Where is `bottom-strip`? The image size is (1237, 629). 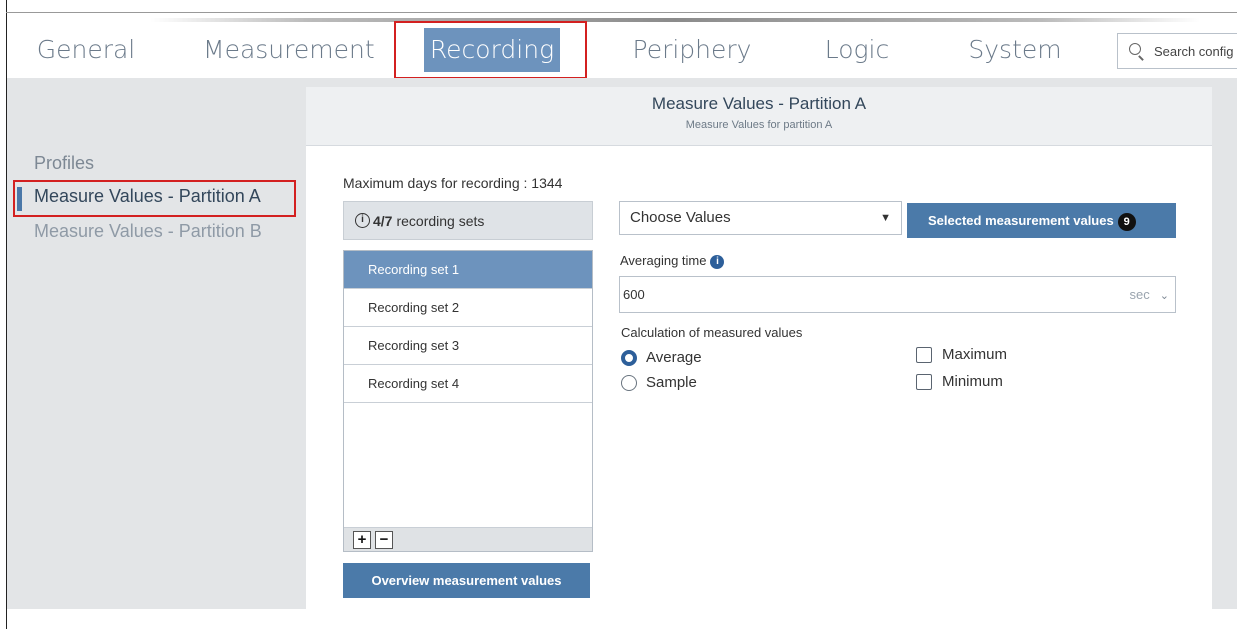
bottom-strip is located at coordinates (622, 619).